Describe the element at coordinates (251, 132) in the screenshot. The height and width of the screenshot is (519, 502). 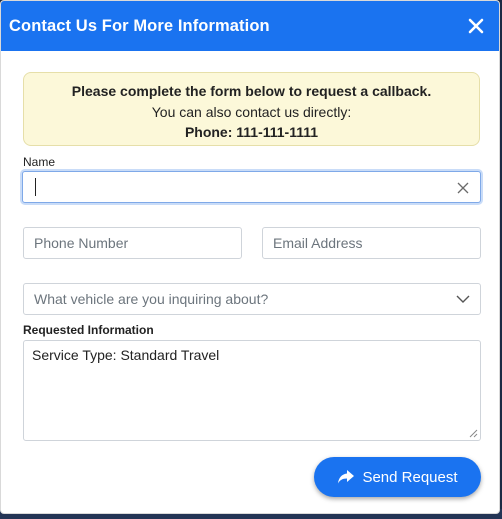
I see `notice-phone: Phone: 111-111-1111` at that location.